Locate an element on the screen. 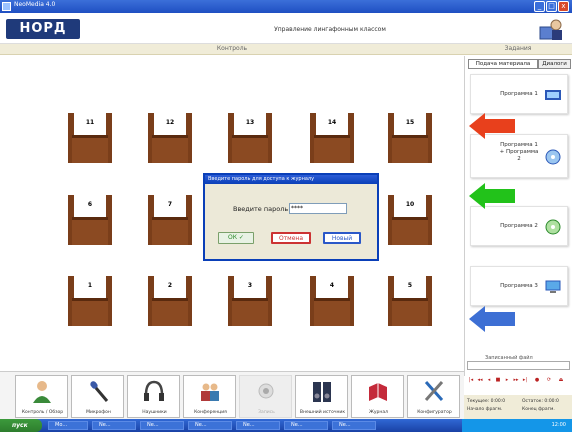  cancel-button: Отмена is located at coordinates (291, 238).